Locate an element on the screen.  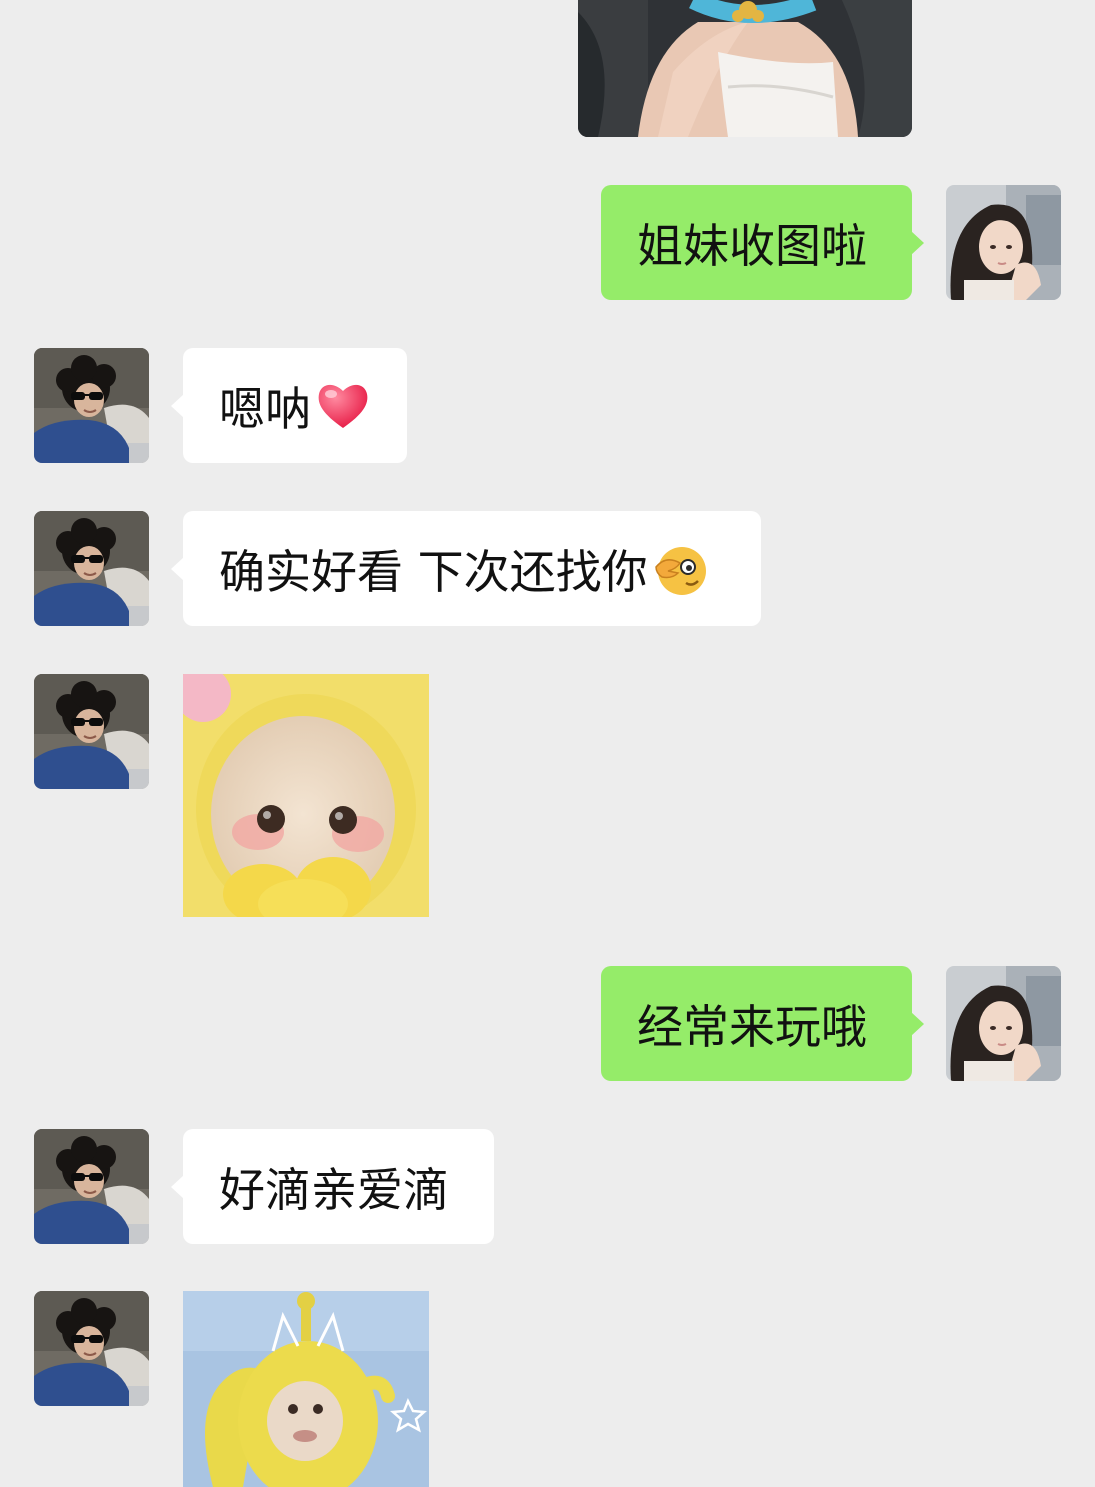
photo-woman-white-dress-image is located at coordinates (745, 68).